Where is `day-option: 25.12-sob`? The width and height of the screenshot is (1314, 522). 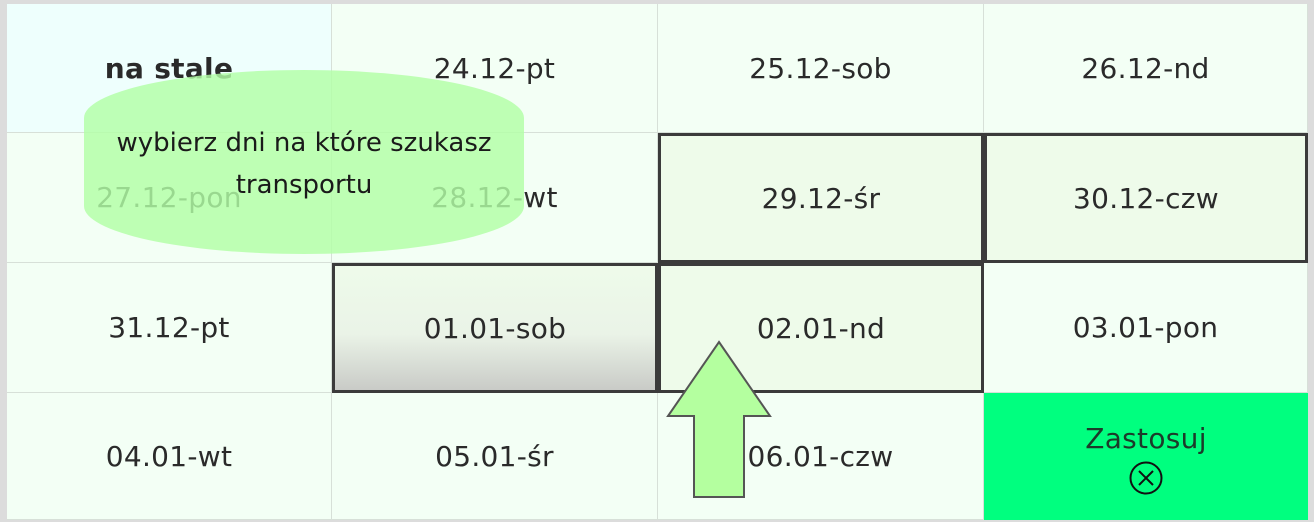 day-option: 25.12-sob is located at coordinates (821, 68).